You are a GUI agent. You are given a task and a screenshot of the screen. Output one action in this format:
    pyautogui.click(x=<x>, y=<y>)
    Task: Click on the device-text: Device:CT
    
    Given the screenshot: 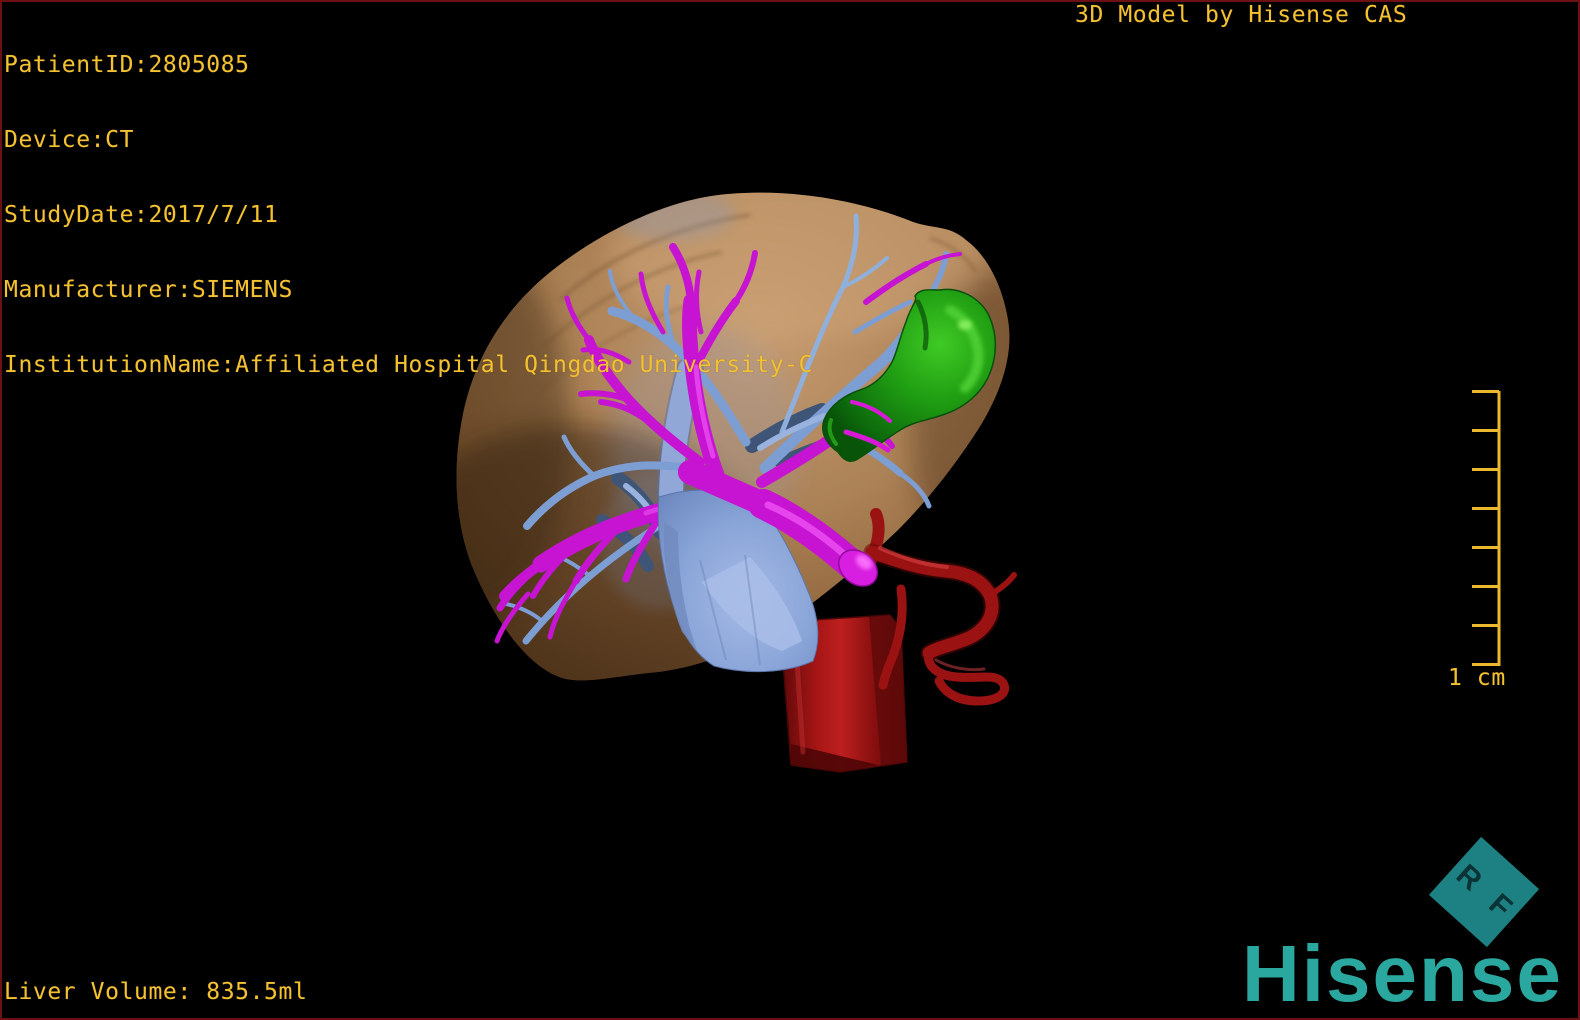 What is the action you would take?
    pyautogui.click(x=69, y=140)
    